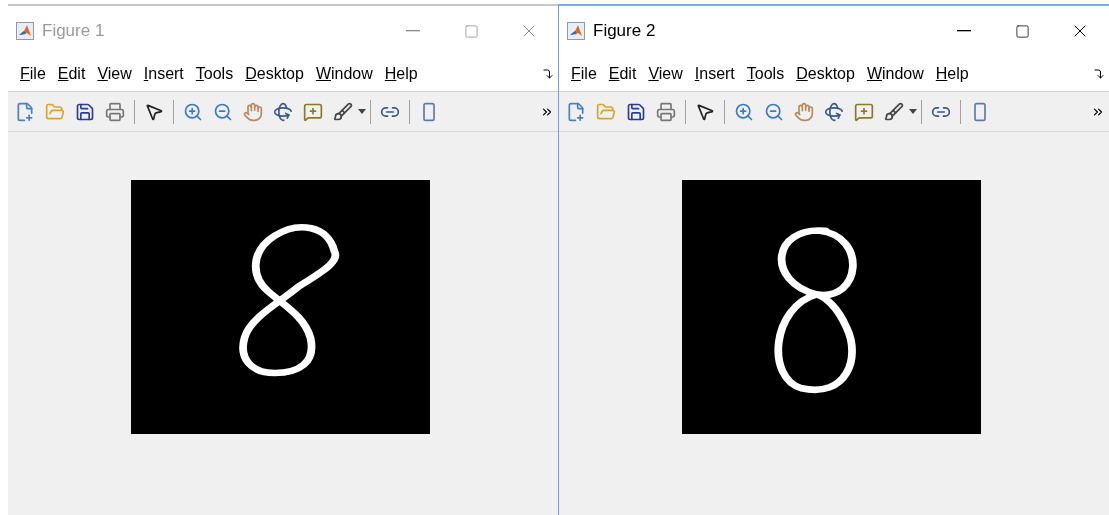 This screenshot has height=515, width=1109. I want to click on window-title: Figure 1, so click(73, 31).